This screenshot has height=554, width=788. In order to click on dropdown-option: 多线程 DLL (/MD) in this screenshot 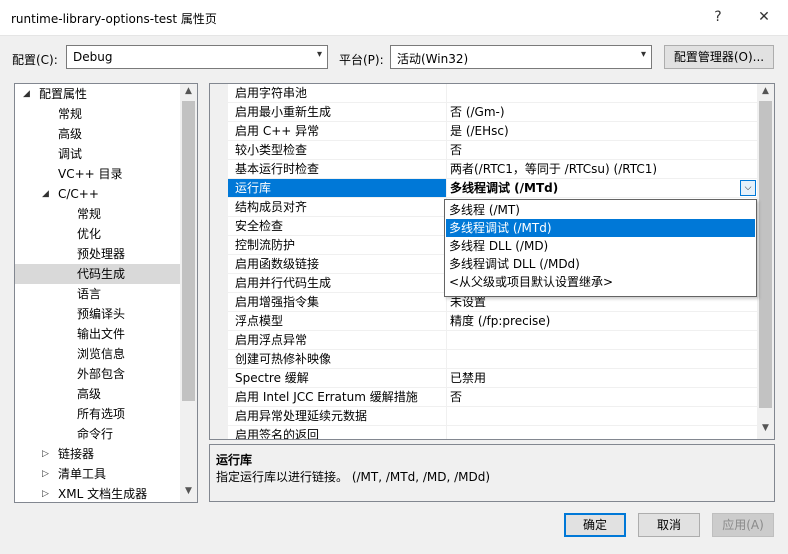, I will do `click(600, 246)`.